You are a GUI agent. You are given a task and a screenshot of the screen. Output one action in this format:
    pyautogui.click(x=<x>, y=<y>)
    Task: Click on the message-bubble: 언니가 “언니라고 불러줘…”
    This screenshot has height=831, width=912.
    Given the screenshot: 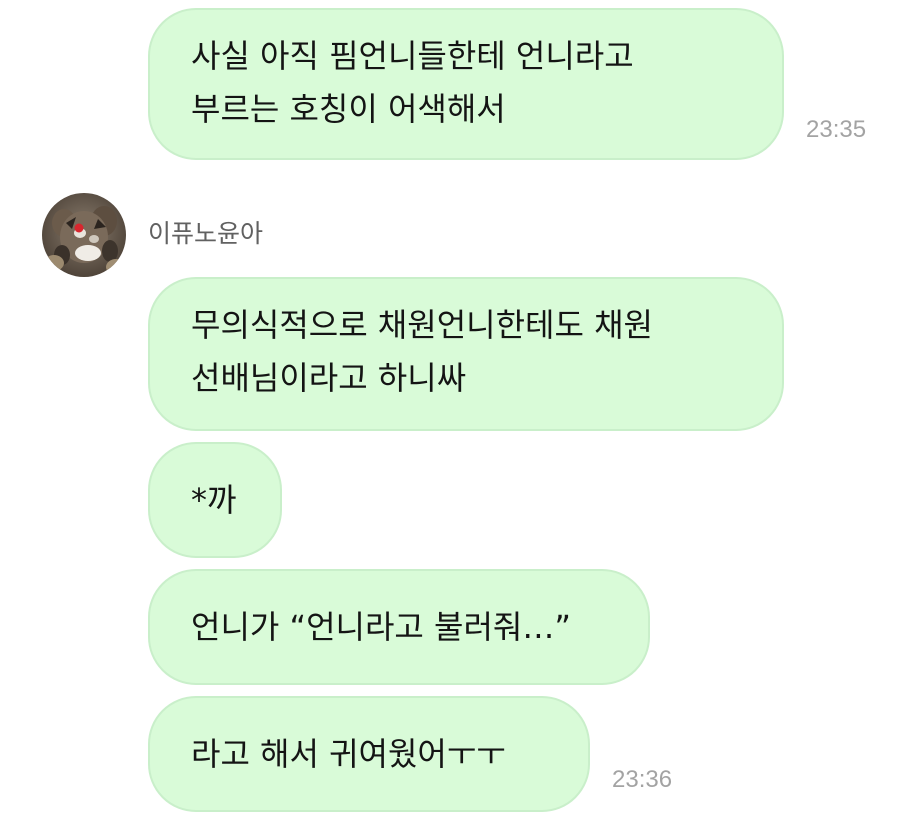 What is the action you would take?
    pyautogui.click(x=399, y=627)
    